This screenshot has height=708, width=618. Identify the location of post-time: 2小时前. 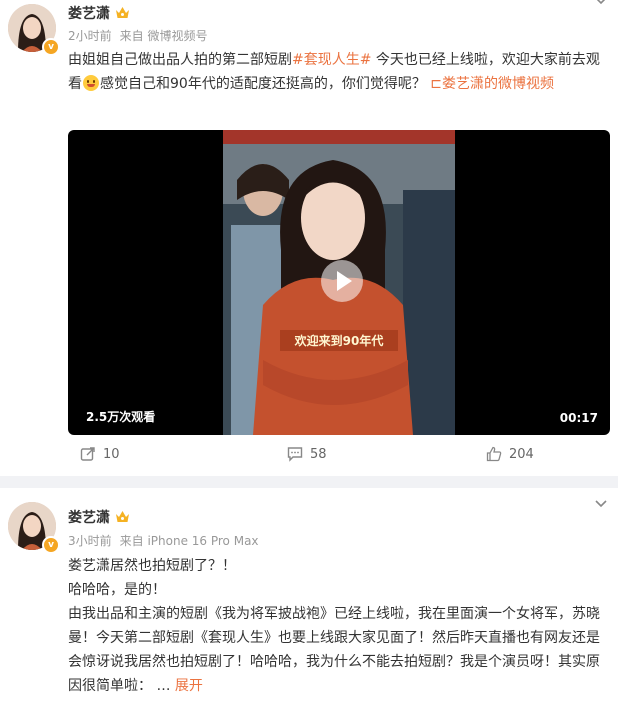
(90, 36).